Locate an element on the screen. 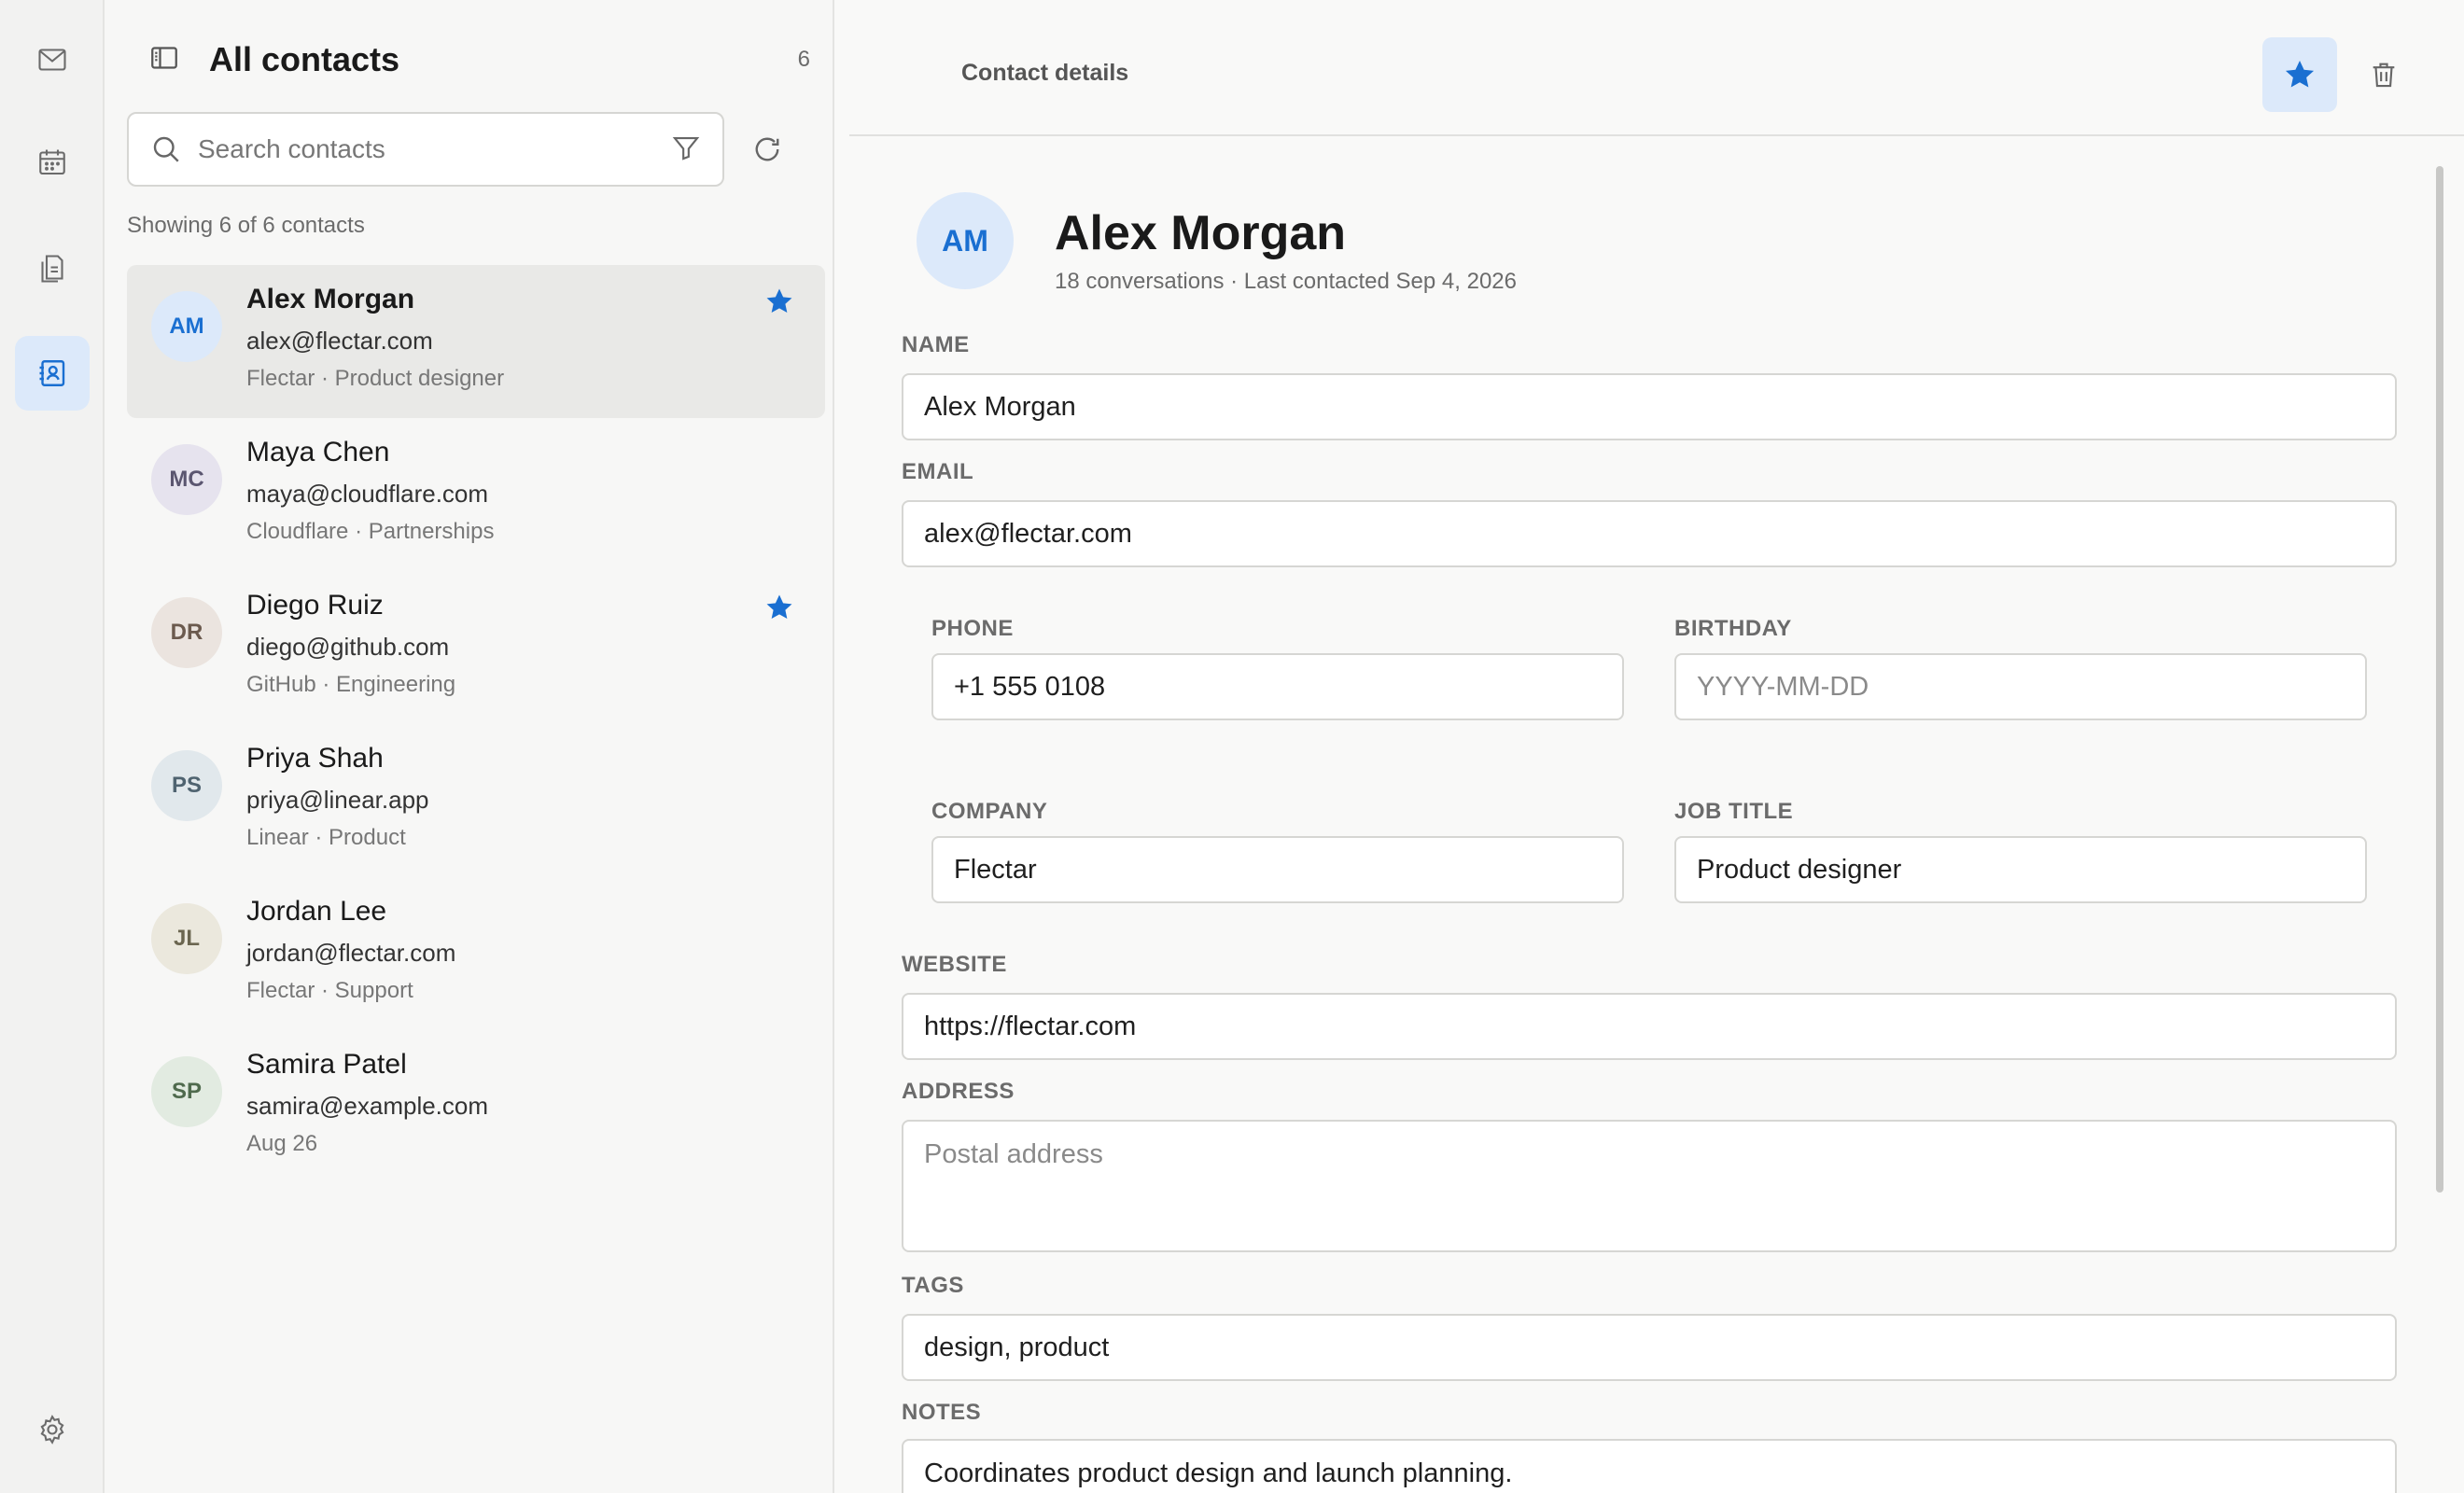 This screenshot has width=2464, height=1493. phone-label: PHONE is located at coordinates (973, 628).